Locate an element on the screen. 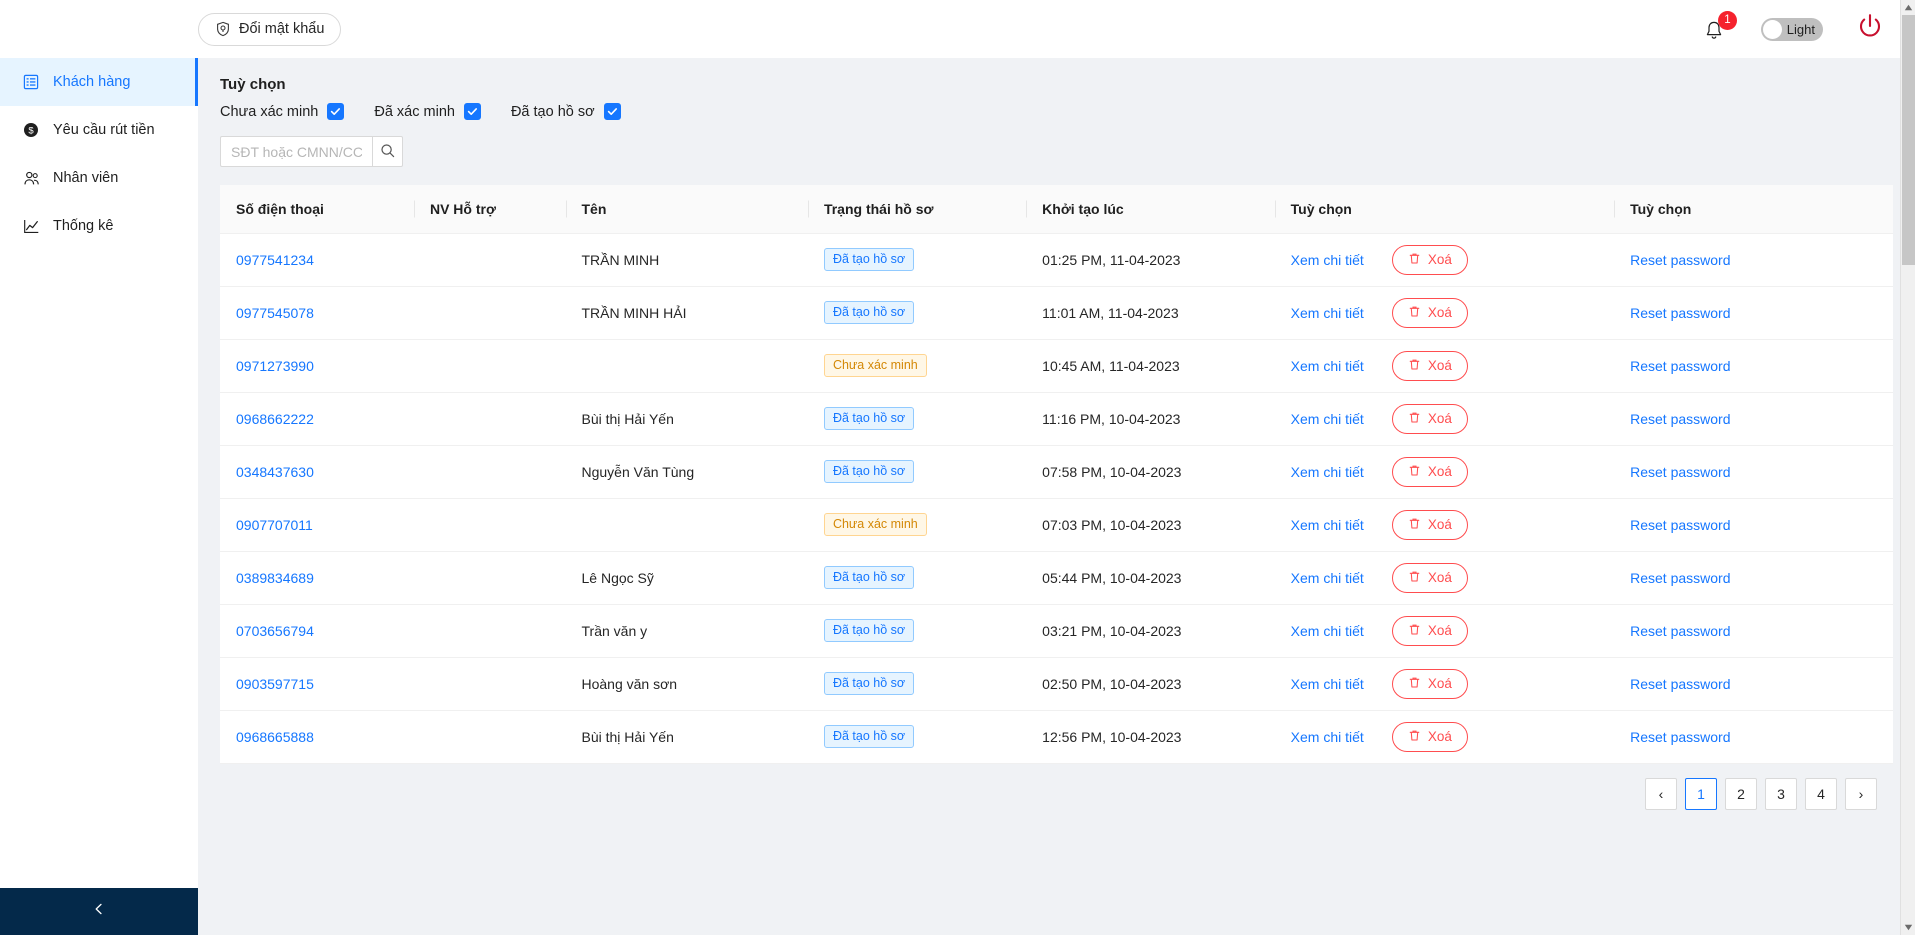 Image resolution: width=1915 pixels, height=935 pixels. sidebar-item-khach-hang: Khách hàng is located at coordinates (99, 82).